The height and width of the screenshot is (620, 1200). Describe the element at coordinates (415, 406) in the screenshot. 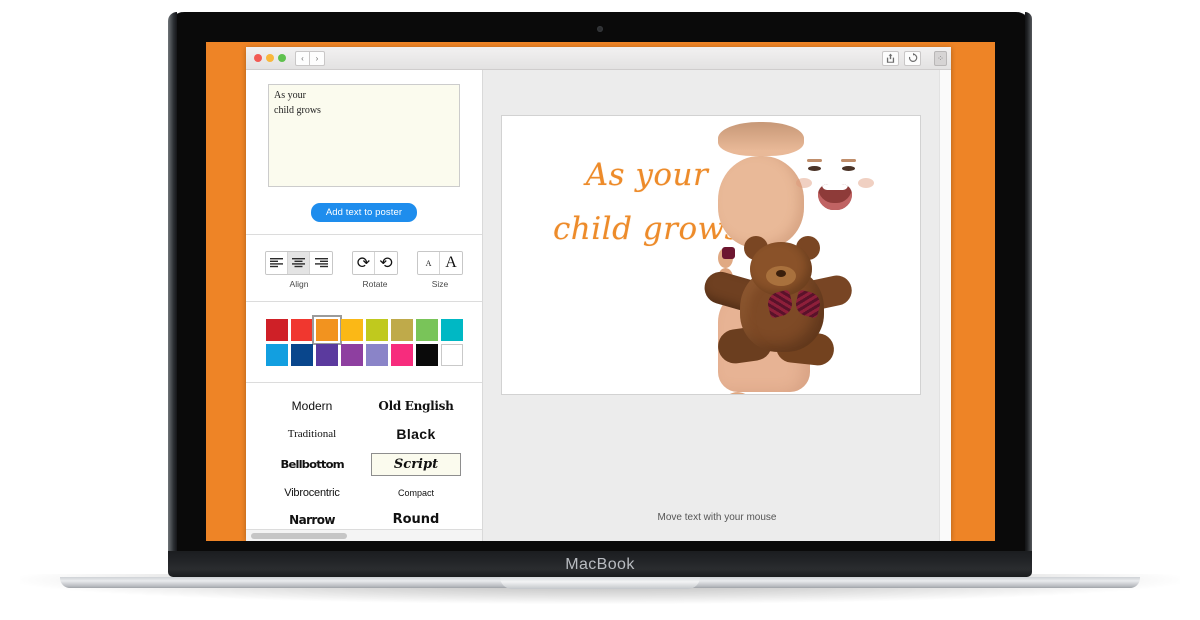

I see `font-option: Old English` at that location.